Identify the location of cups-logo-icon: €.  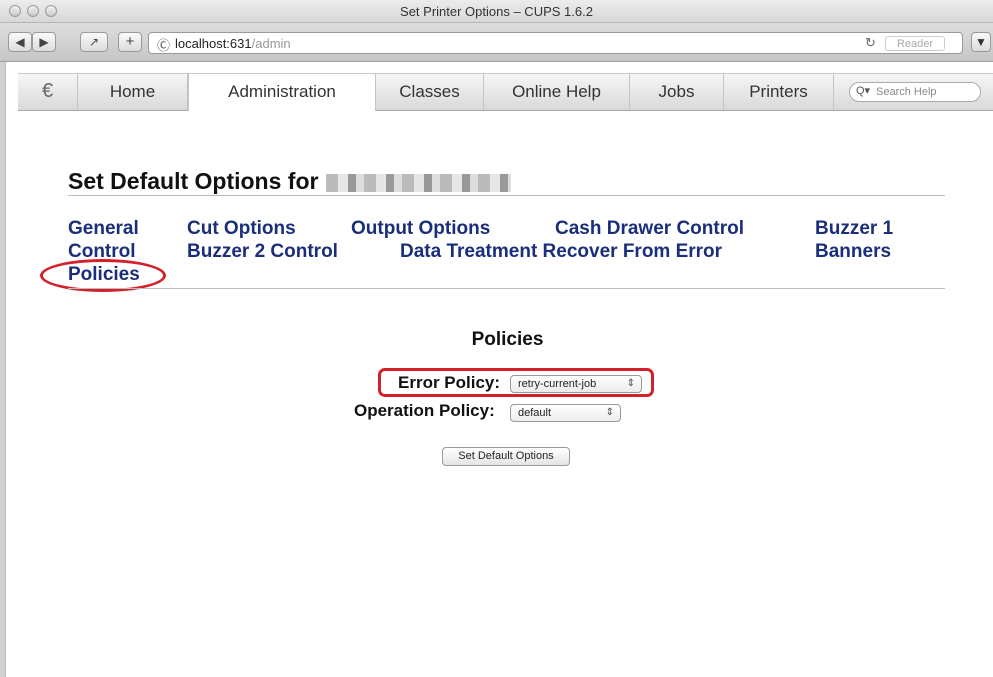
(48, 92).